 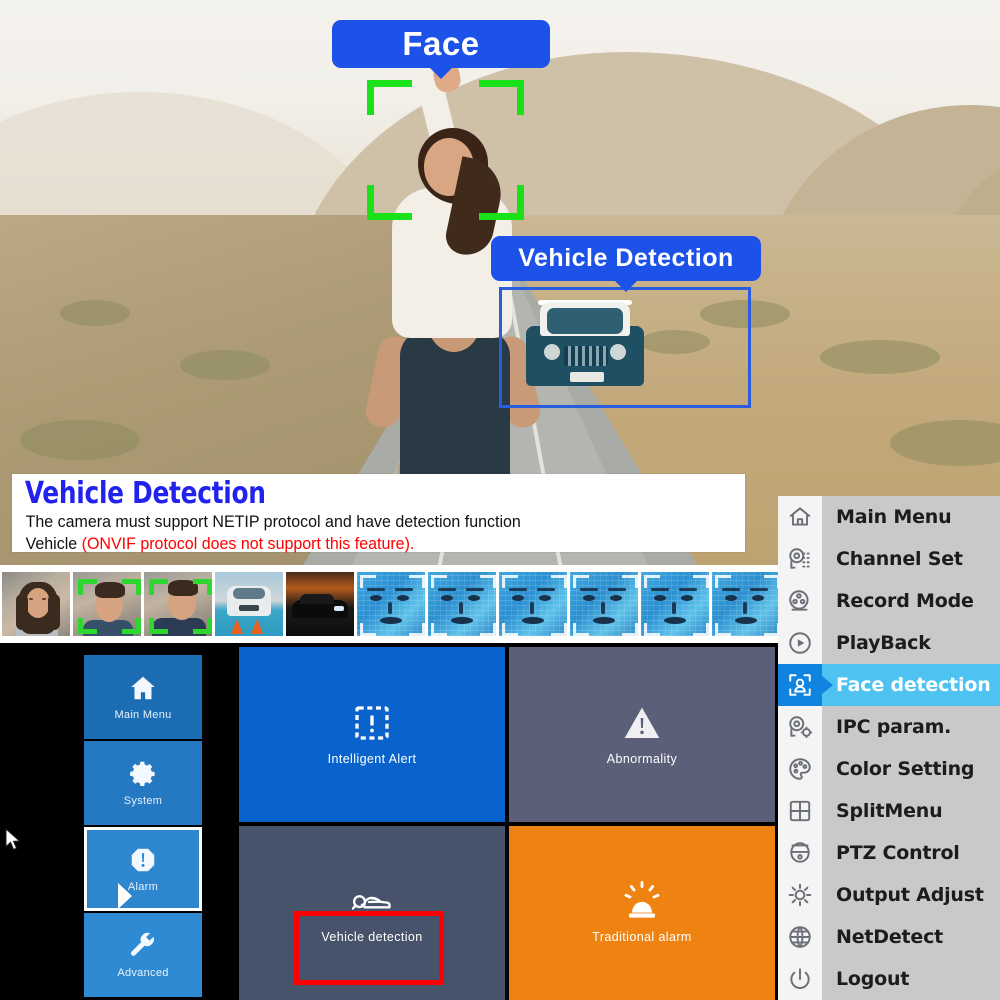 I want to click on sidemenu-item-netdetect: NetDetect, so click(x=889, y=937).